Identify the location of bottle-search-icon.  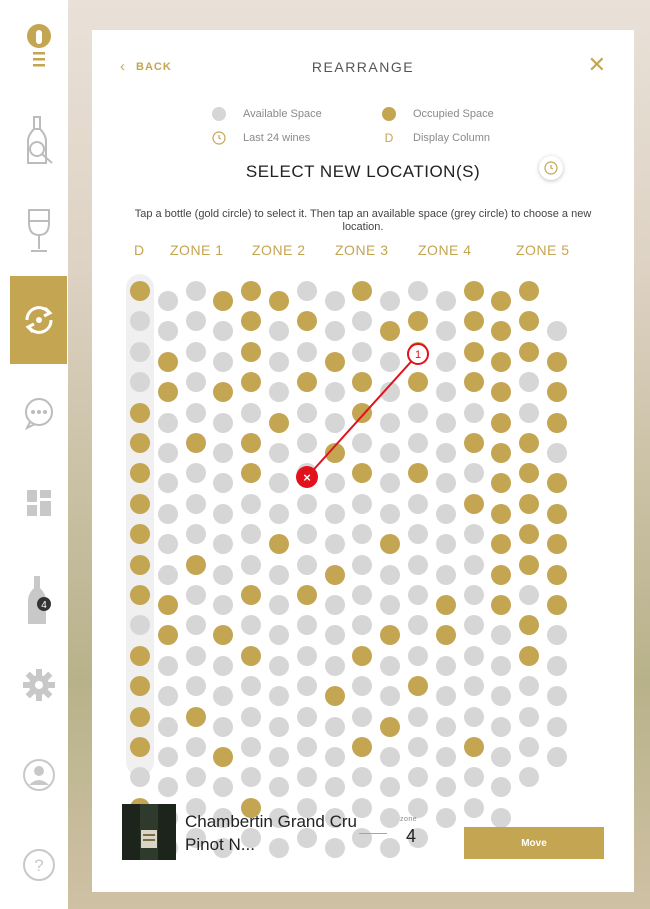
(39, 140).